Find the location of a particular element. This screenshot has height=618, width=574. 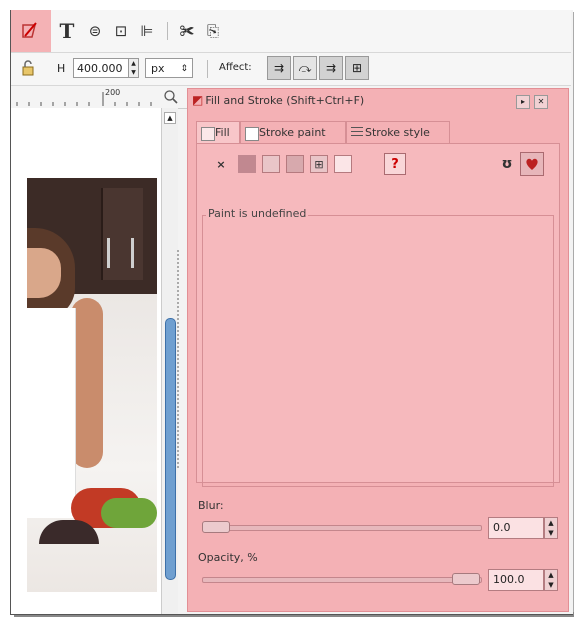

opacity-value-input: 100.0 is located at coordinates (516, 580).